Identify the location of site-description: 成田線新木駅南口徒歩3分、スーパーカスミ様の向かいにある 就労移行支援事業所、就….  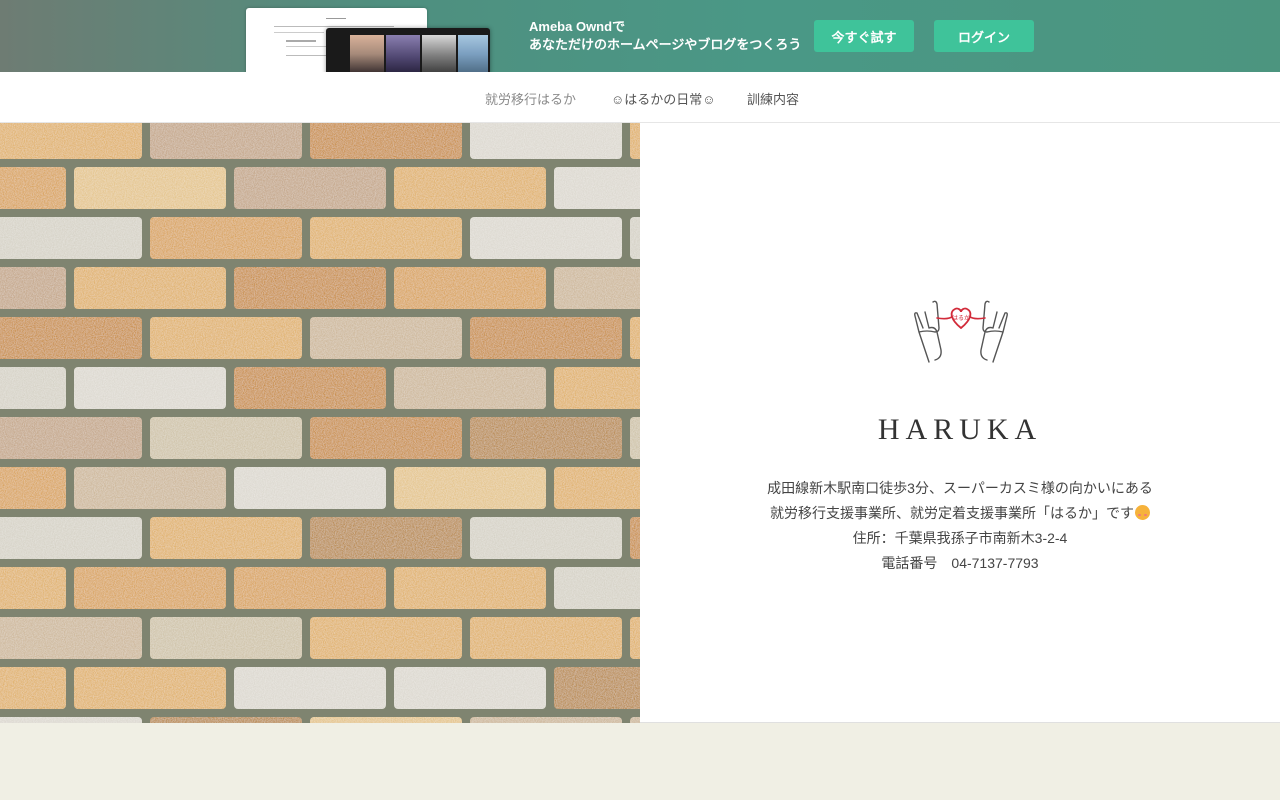
(960, 526).